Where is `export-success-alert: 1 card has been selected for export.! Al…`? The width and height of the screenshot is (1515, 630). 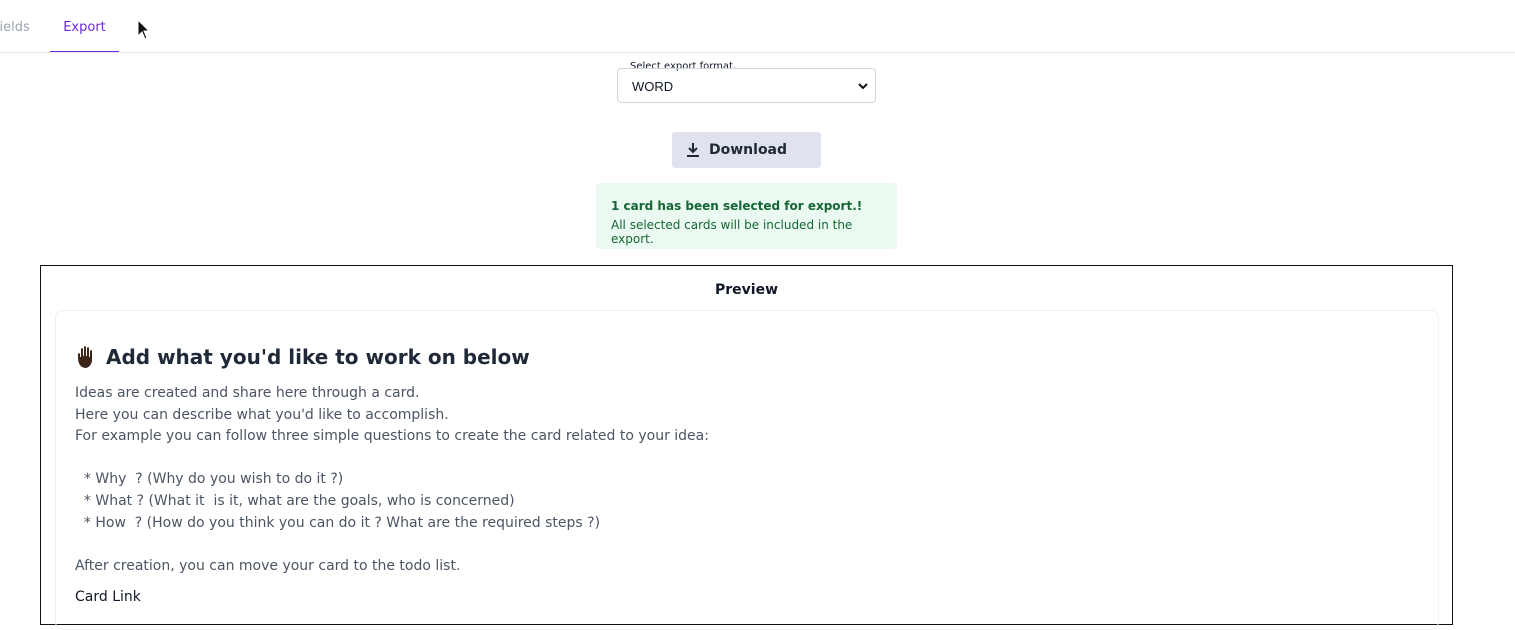 export-success-alert: 1 card has been selected for export.! Al… is located at coordinates (746, 216).